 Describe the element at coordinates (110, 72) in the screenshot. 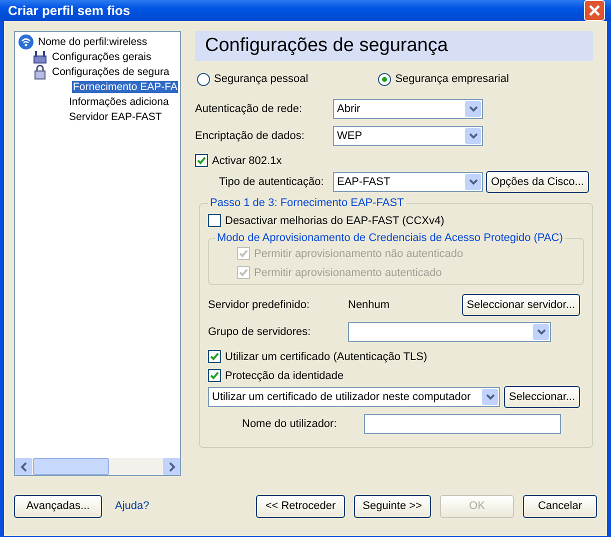

I see `tree-item: Configurações de segura` at that location.